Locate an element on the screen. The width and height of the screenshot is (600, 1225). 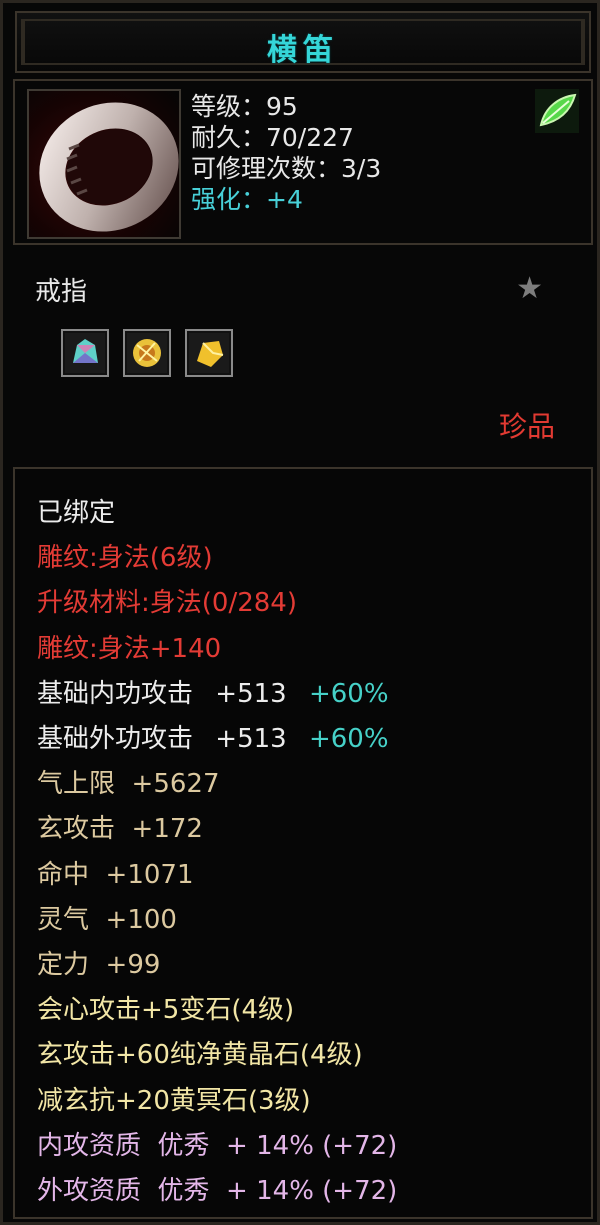
item-summary: 等级：95 耐久：70/227 可修理次数：3/3 强化：+4 is located at coordinates (303, 162).